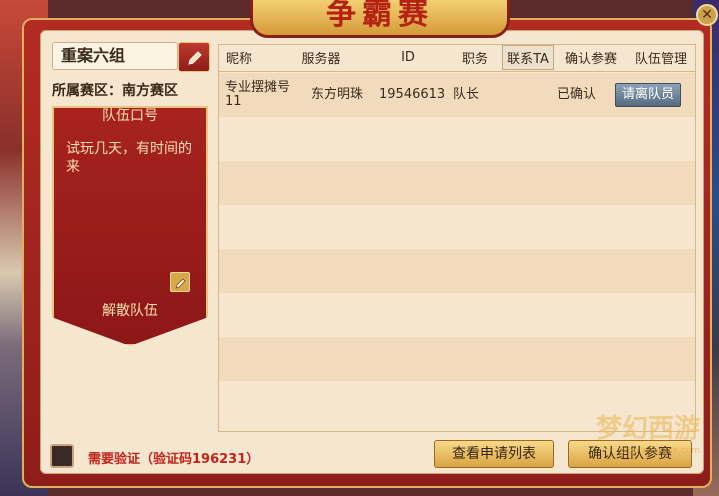 This screenshot has width=719, height=496. What do you see at coordinates (380, 19) in the screenshot?
I see `banner-title: 争霸赛` at bounding box center [380, 19].